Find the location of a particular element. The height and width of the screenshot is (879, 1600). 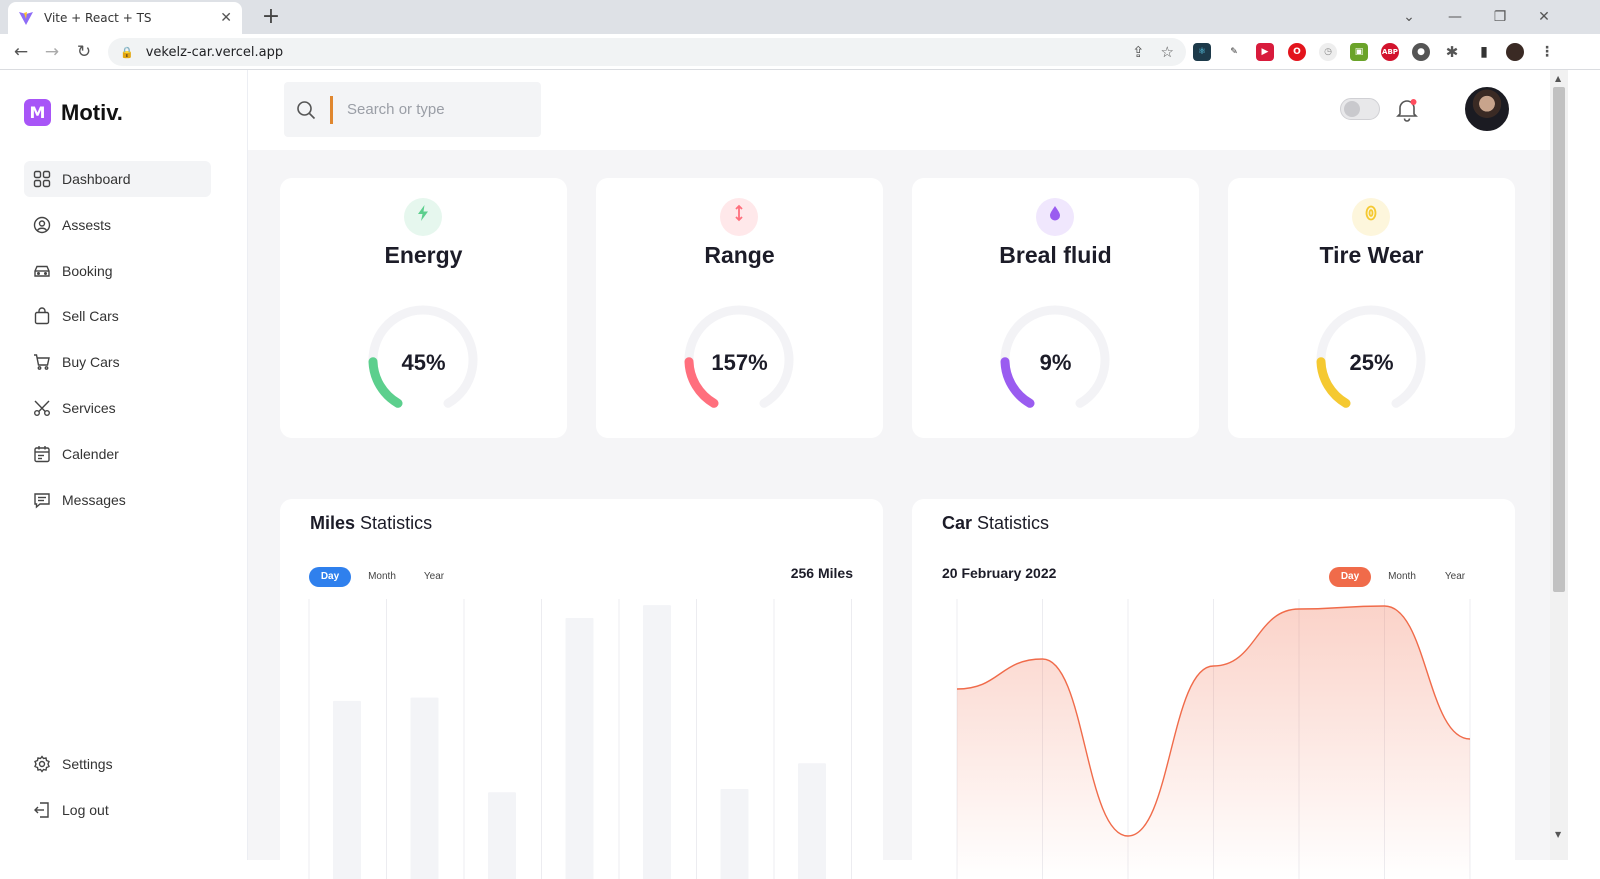

sidebar-item-label: Assests is located at coordinates (87, 225).